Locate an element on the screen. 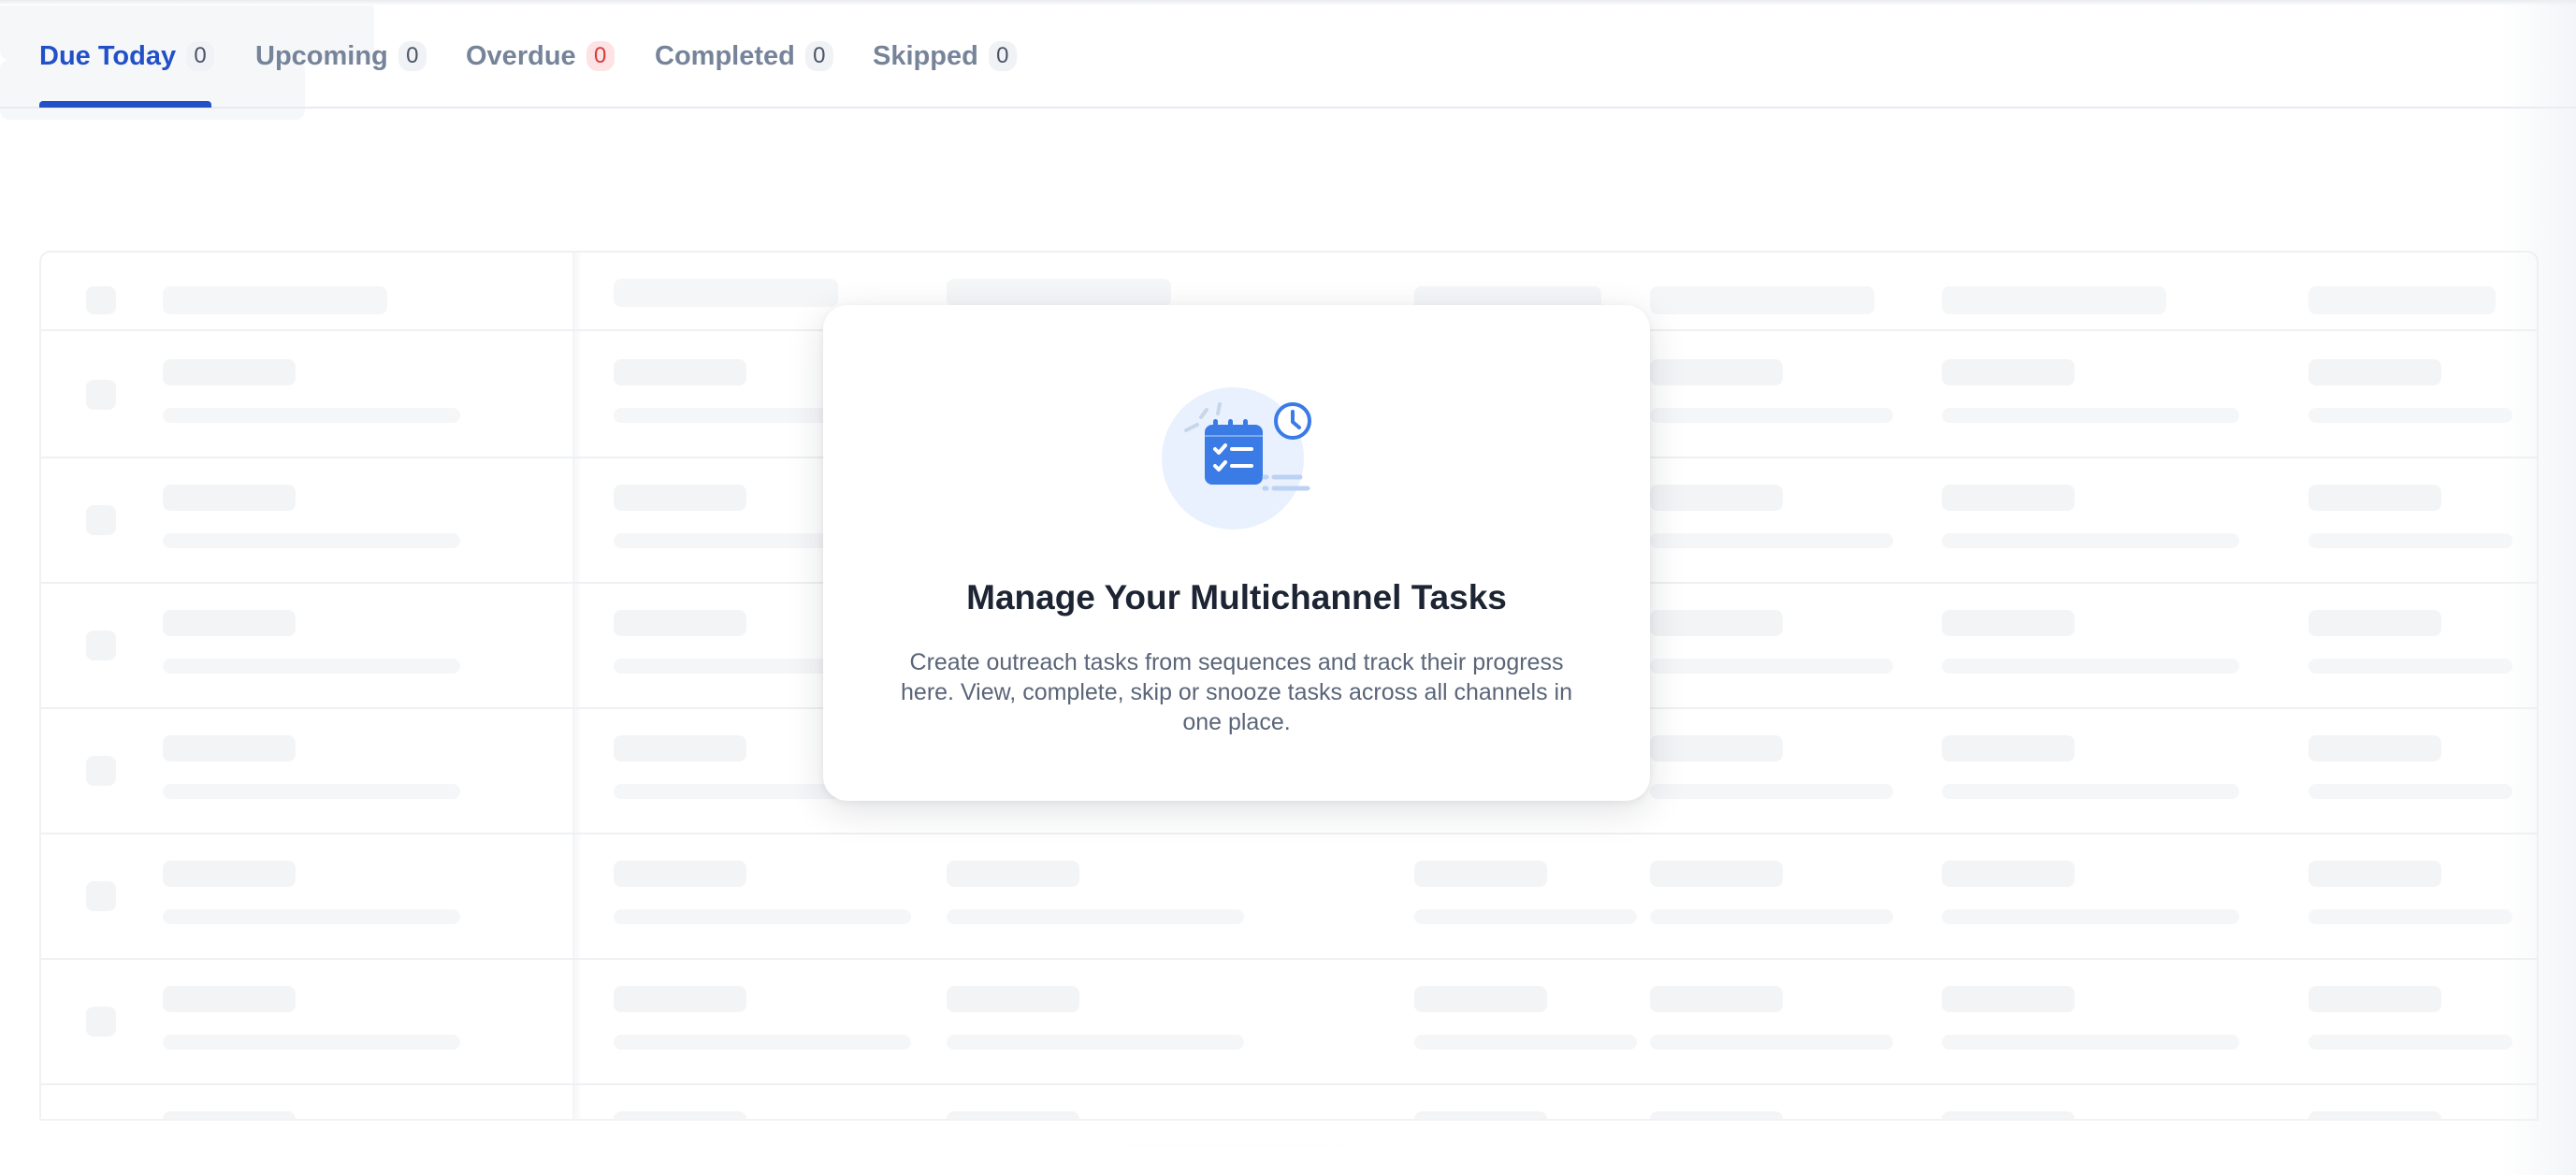  sticky-column-shadow is located at coordinates (577, 686).